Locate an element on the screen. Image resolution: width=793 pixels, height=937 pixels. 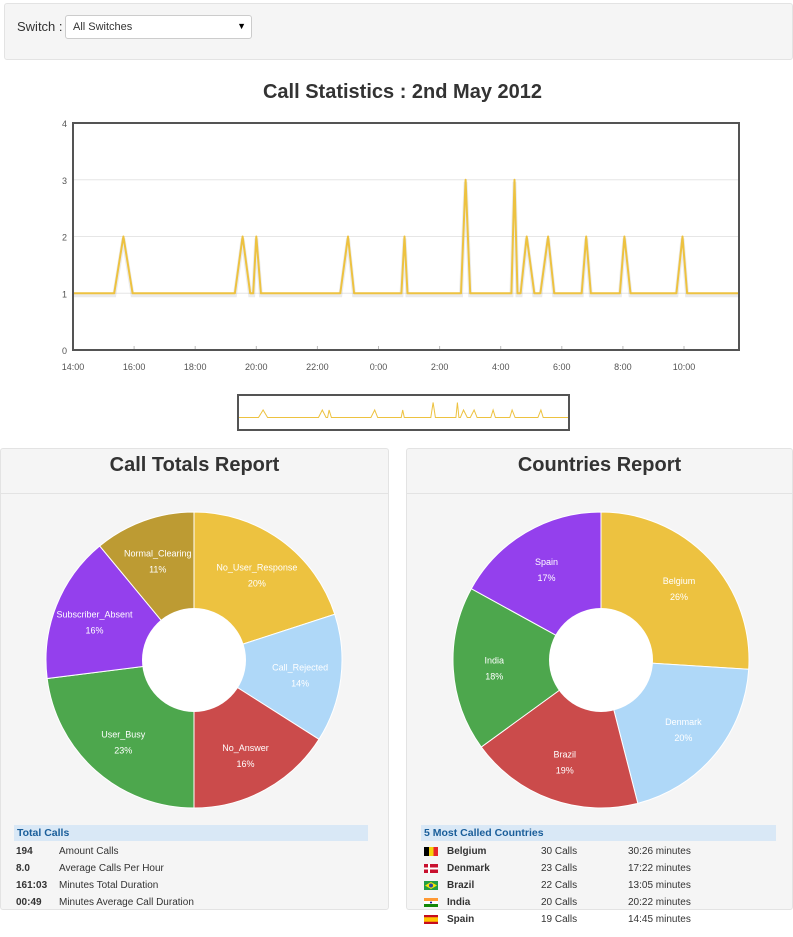
country-name: Denmark is located at coordinates (468, 868).